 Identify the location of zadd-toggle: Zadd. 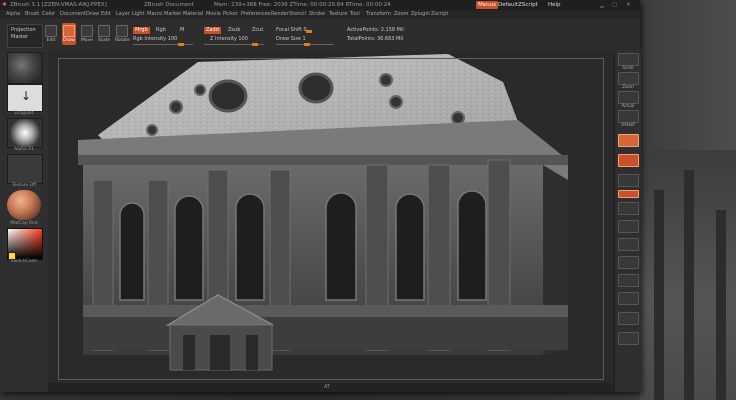
(212, 30).